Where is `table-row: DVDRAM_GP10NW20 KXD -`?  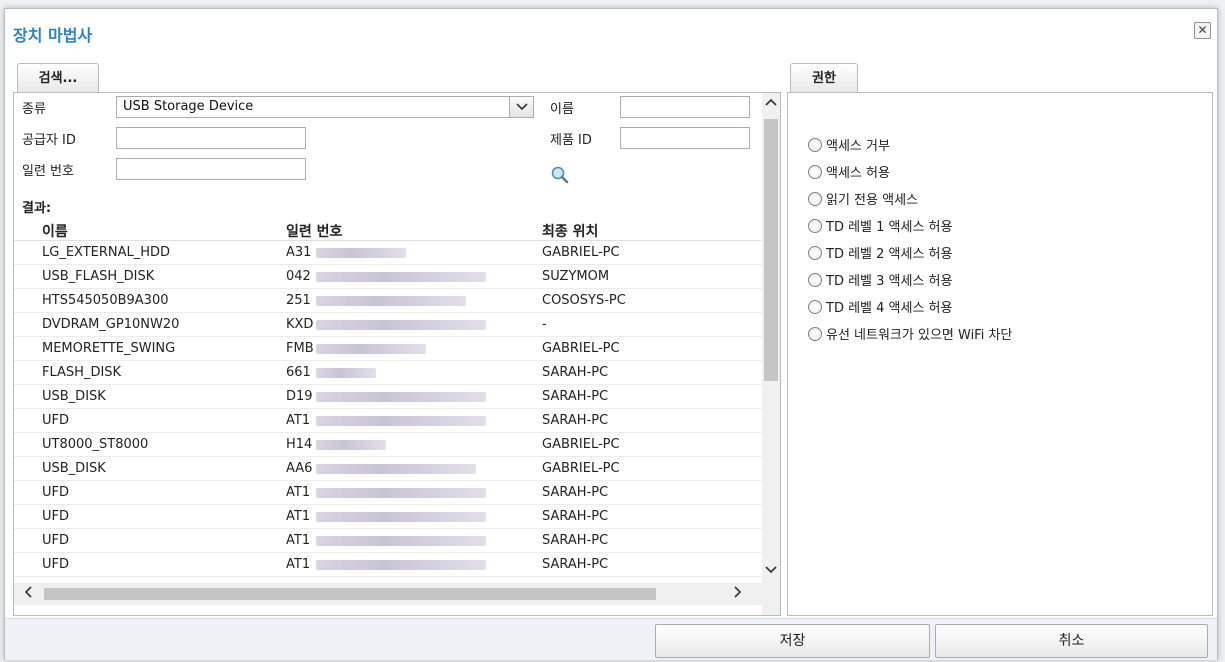
table-row: DVDRAM_GP10NW20 KXD - is located at coordinates (388, 325).